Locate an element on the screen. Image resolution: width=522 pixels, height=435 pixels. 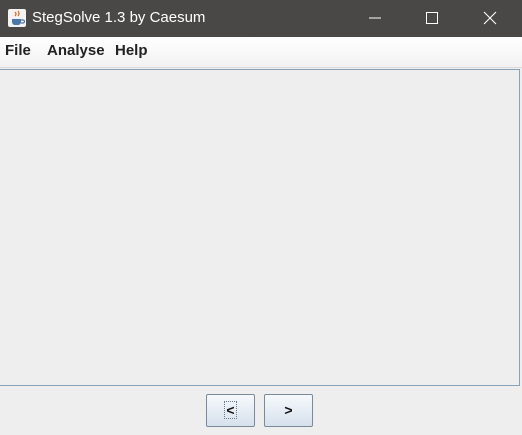
close-button is located at coordinates (490, 18).